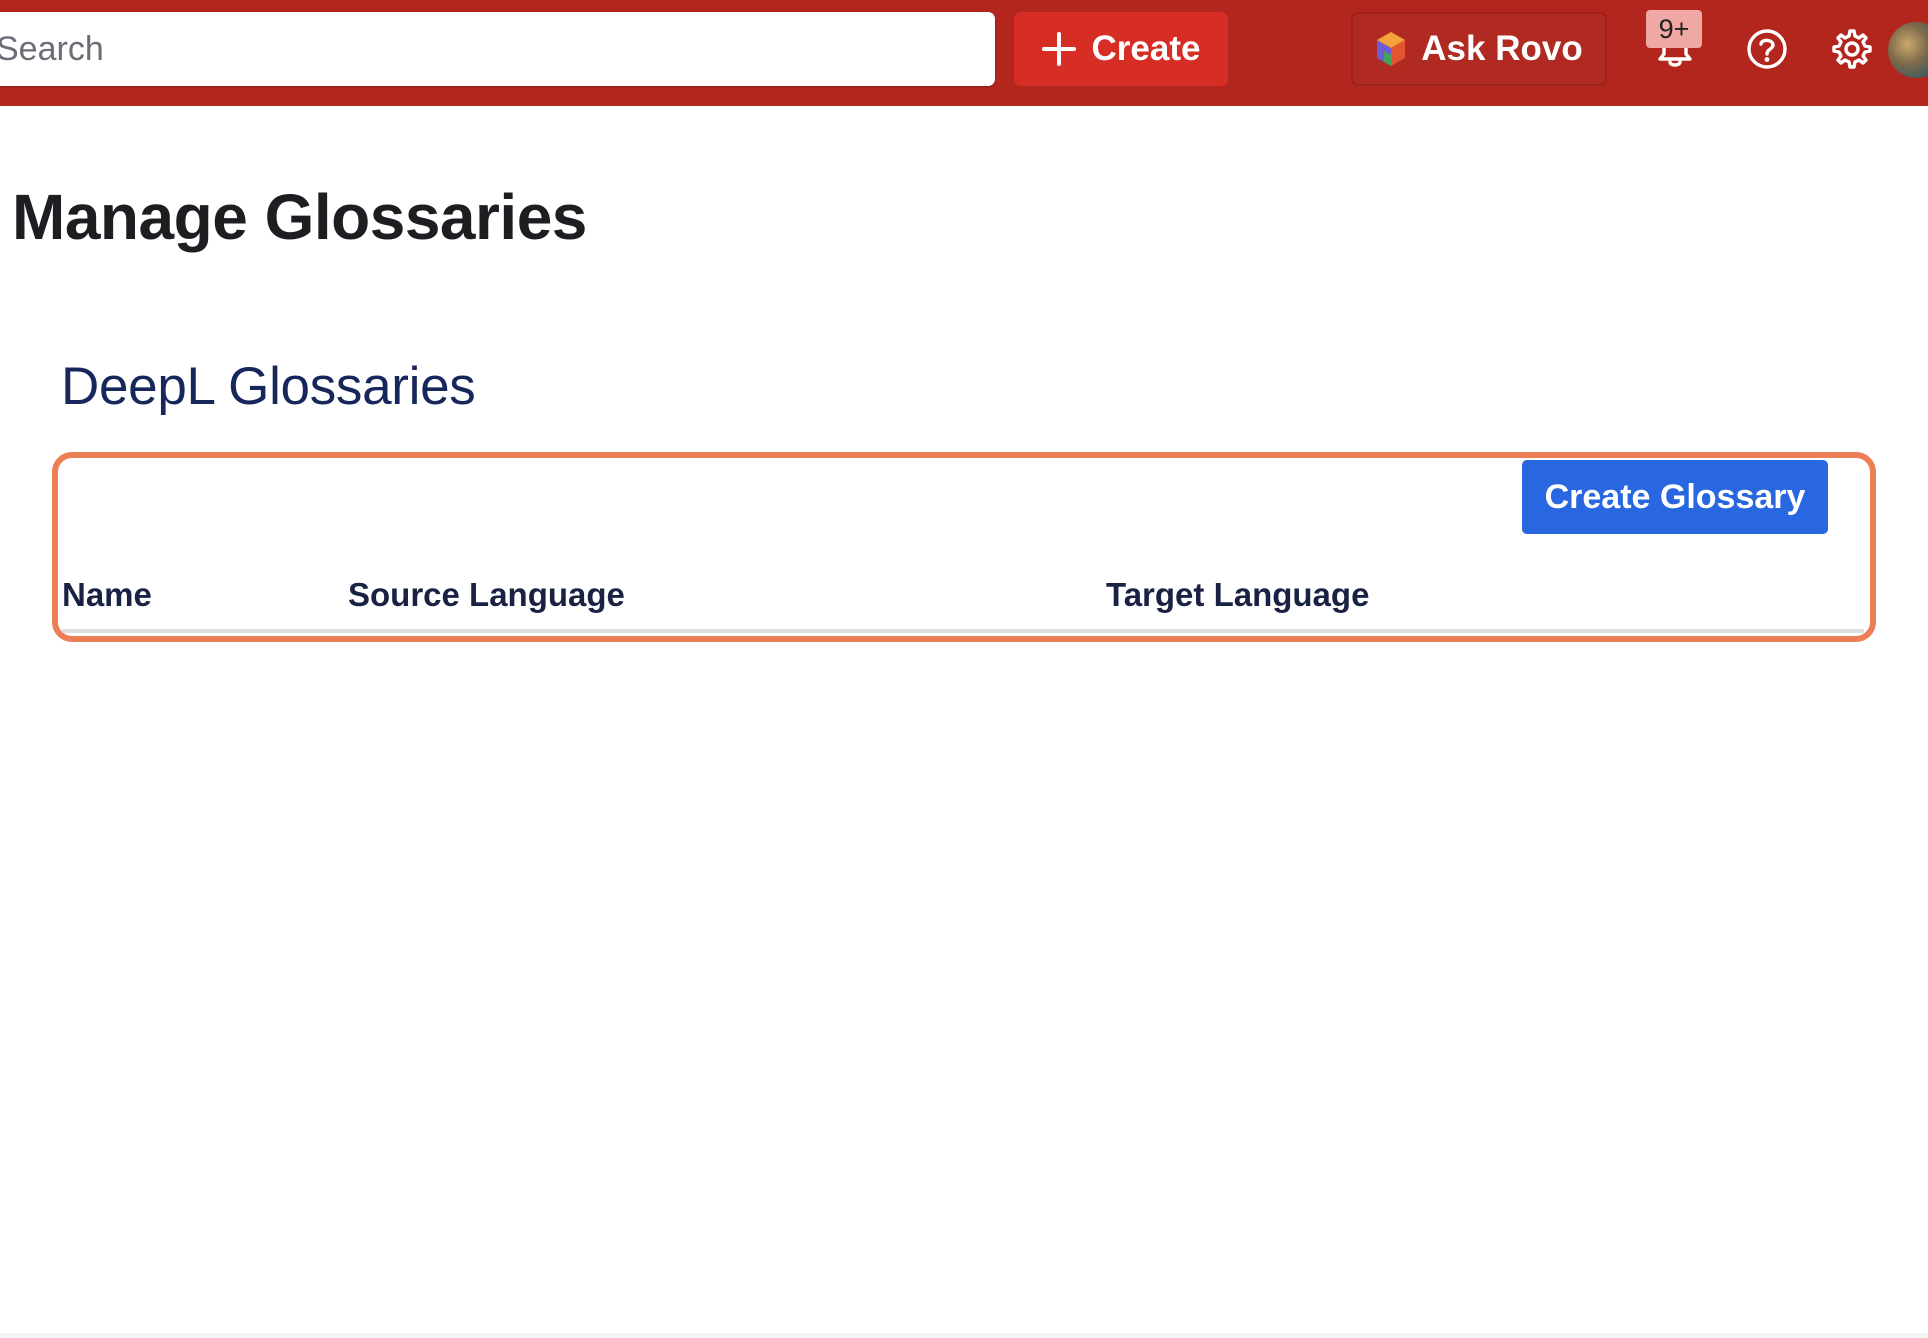 The width and height of the screenshot is (1928, 1338). What do you see at coordinates (963, 631) in the screenshot?
I see `table-header-divider` at bounding box center [963, 631].